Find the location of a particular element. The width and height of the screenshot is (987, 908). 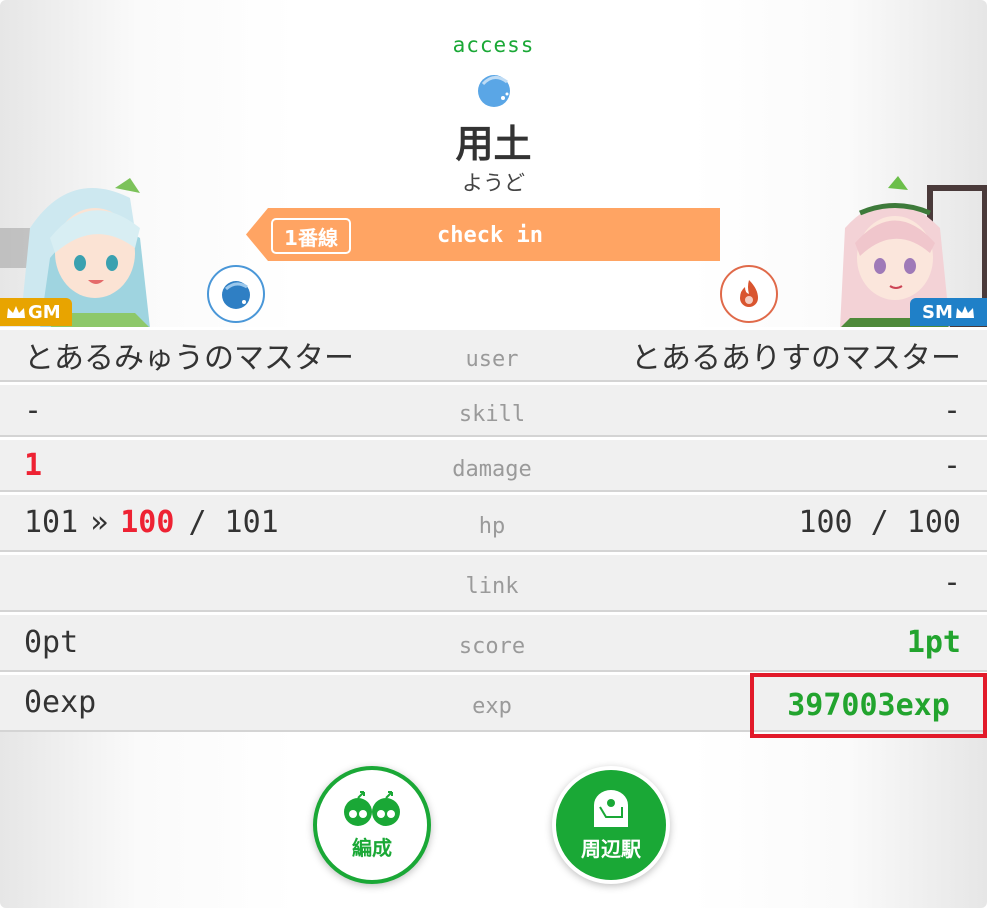

score-row-label: score is located at coordinates (492, 646).